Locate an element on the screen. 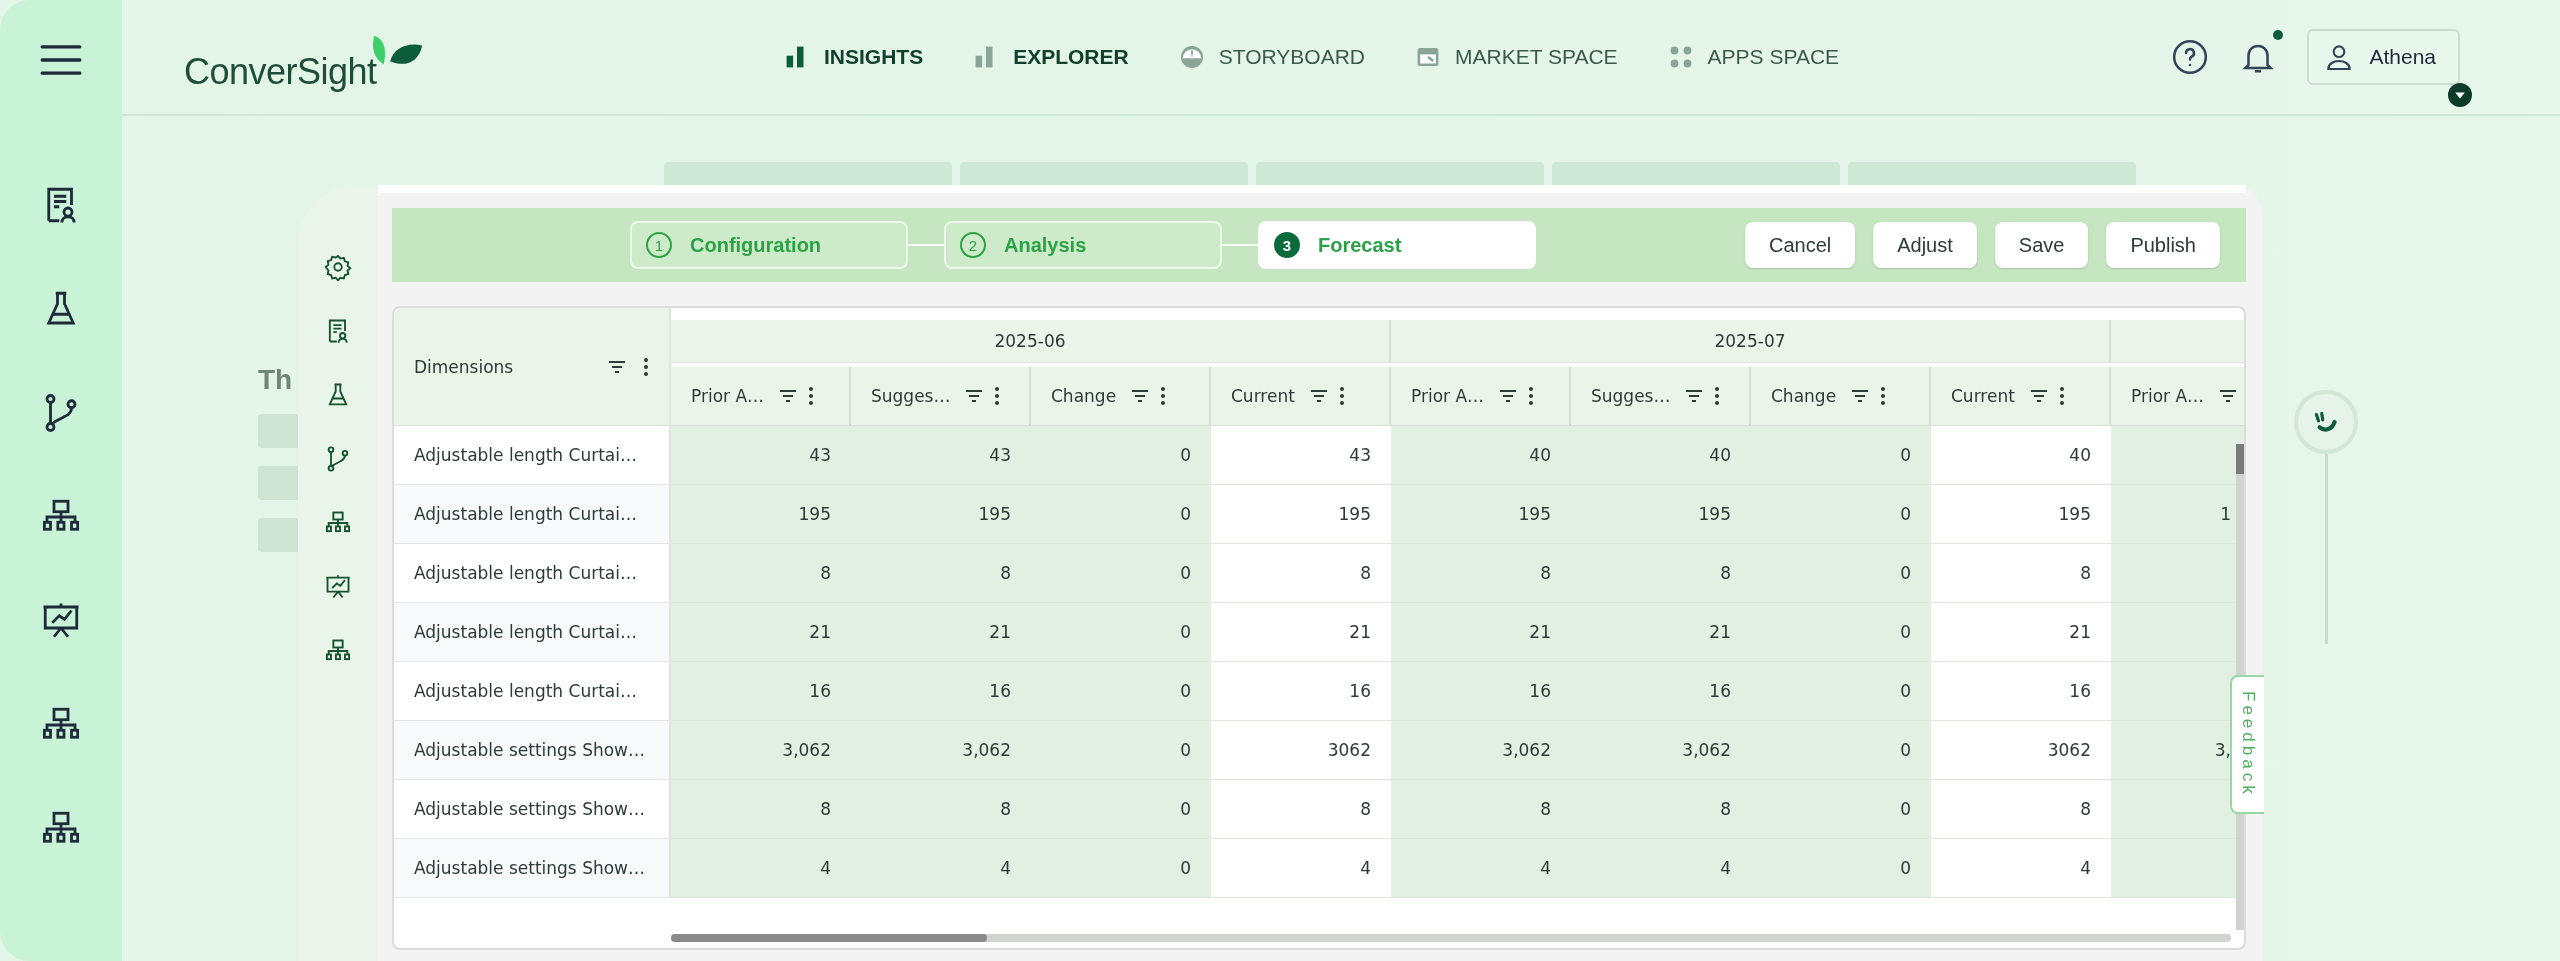 This screenshot has height=961, width=2560. user-menu-button: Athena is located at coordinates (2383, 57).